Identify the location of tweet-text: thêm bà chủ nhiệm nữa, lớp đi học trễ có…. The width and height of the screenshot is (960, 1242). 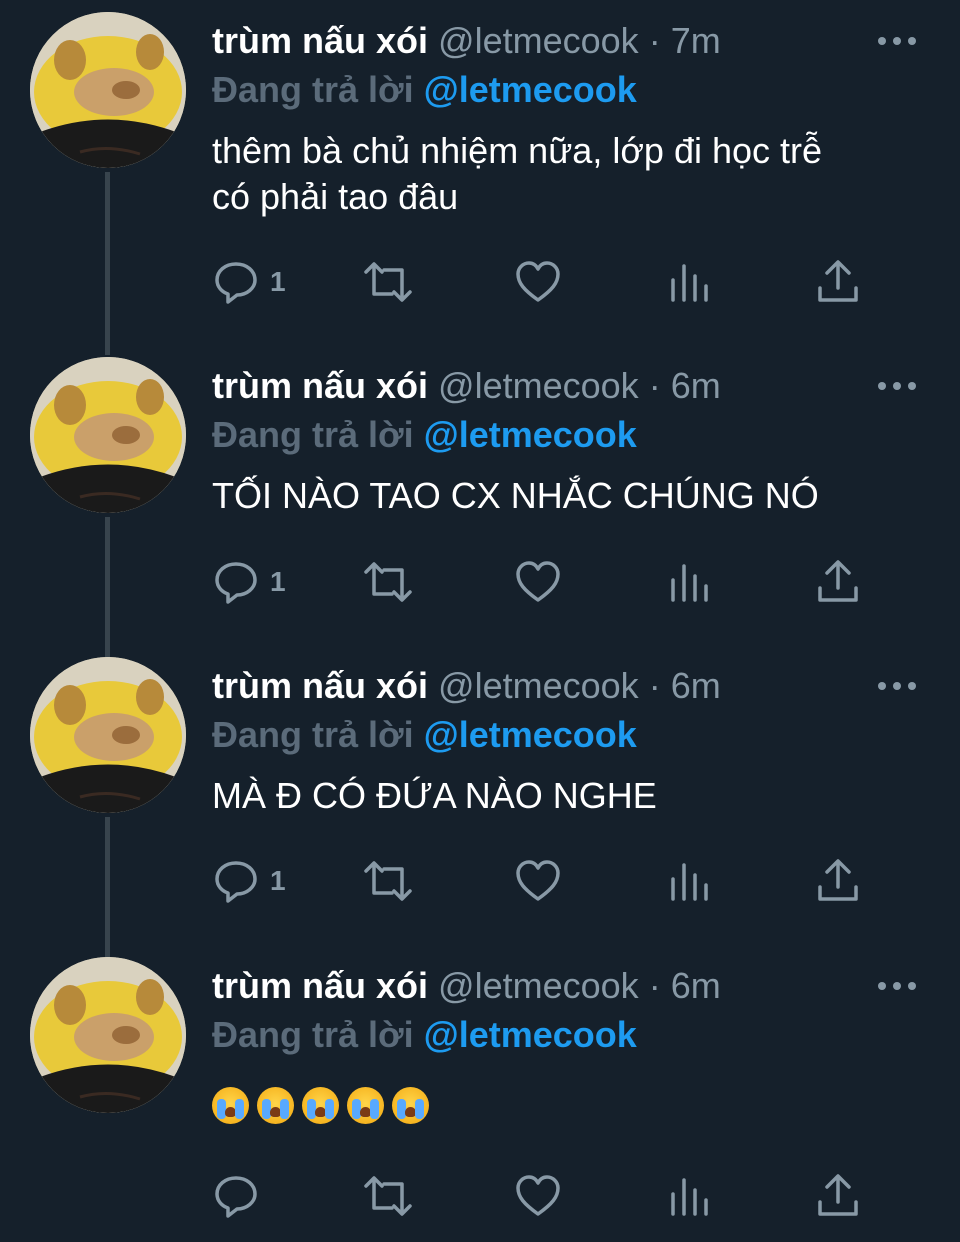
(517, 173).